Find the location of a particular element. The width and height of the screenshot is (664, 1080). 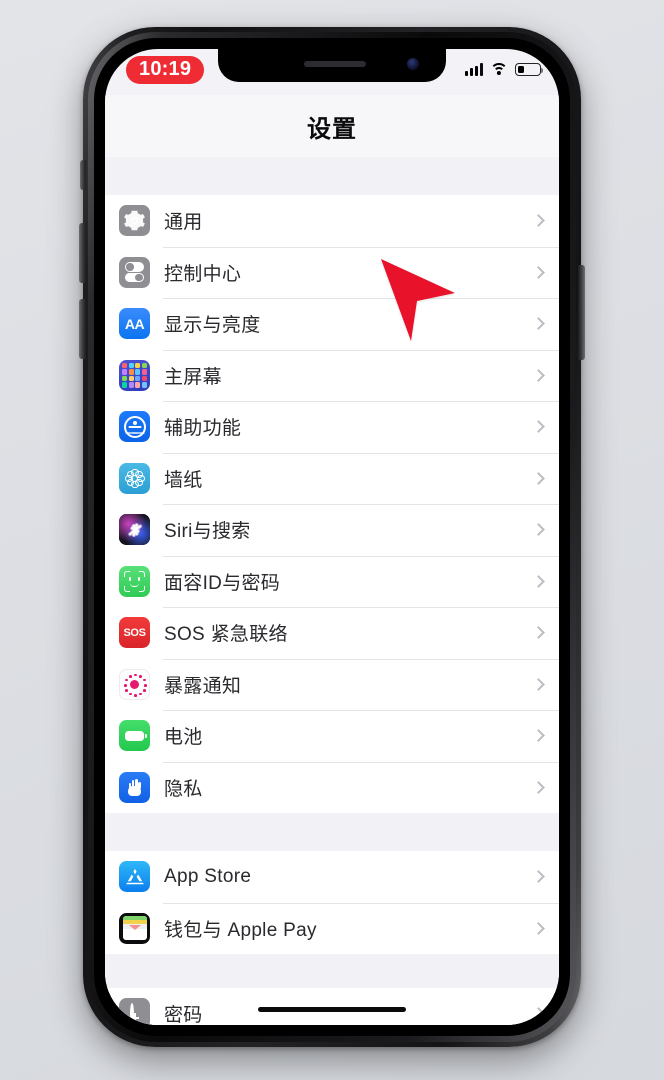

navigation-bar: 设置 is located at coordinates (332, 126).